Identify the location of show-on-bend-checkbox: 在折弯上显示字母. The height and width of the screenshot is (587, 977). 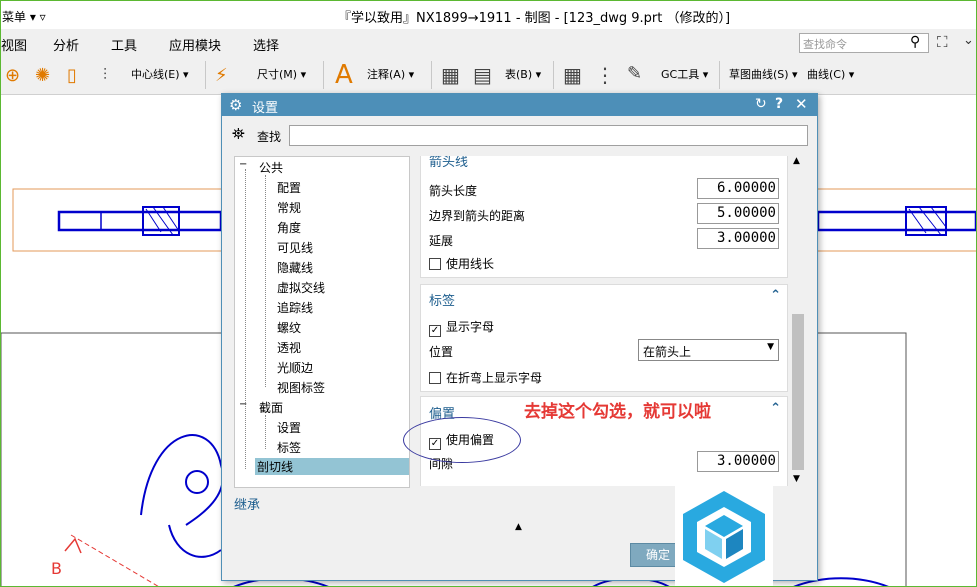
(485, 377).